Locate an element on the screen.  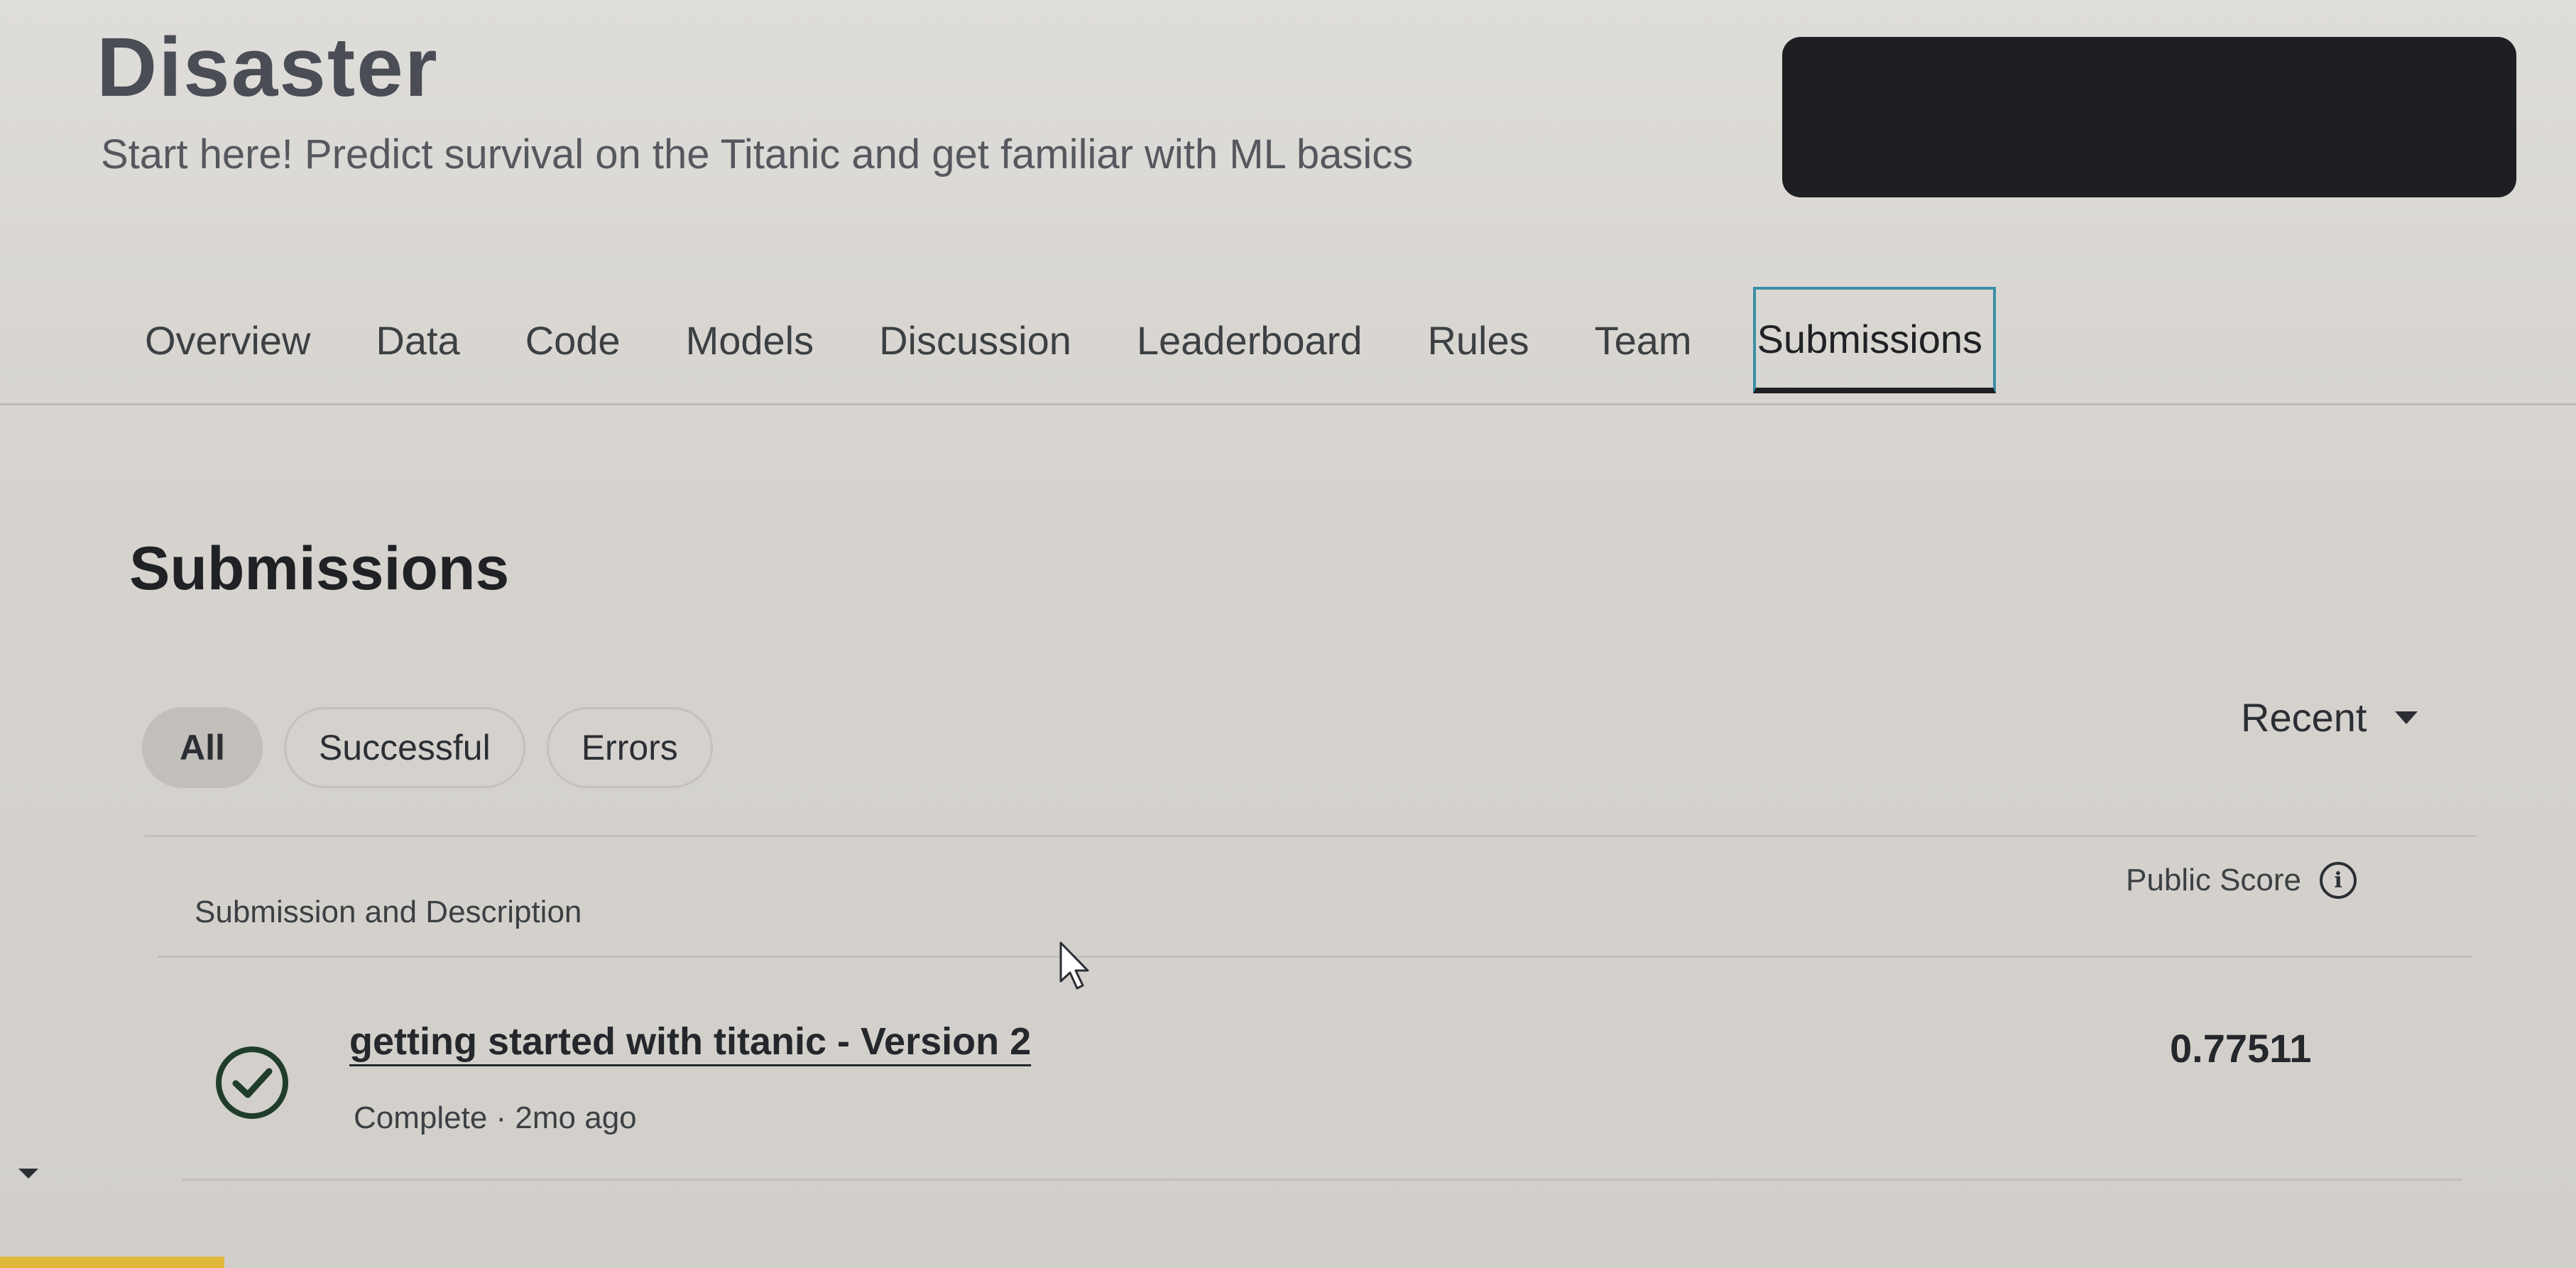
bottom-accent-bar is located at coordinates (112, 1262).